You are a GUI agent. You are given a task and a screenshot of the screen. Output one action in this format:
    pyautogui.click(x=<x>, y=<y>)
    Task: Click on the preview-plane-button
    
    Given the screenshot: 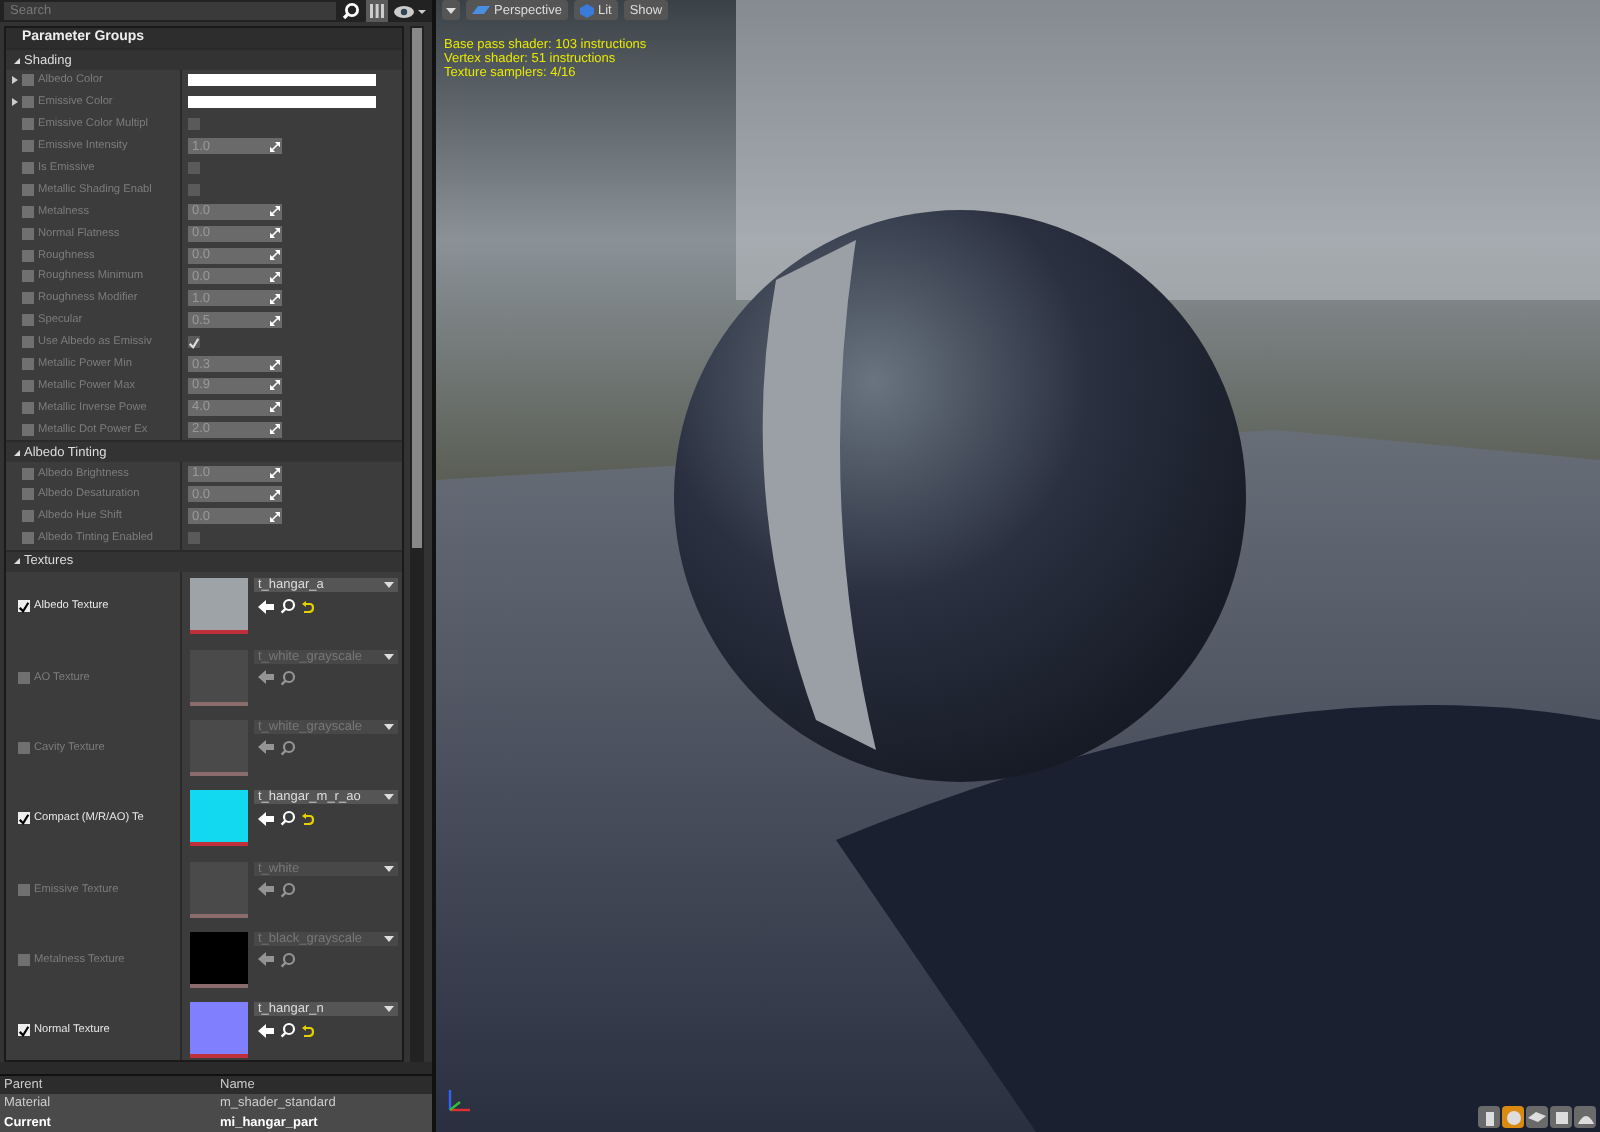 What is the action you would take?
    pyautogui.click(x=1537, y=1117)
    